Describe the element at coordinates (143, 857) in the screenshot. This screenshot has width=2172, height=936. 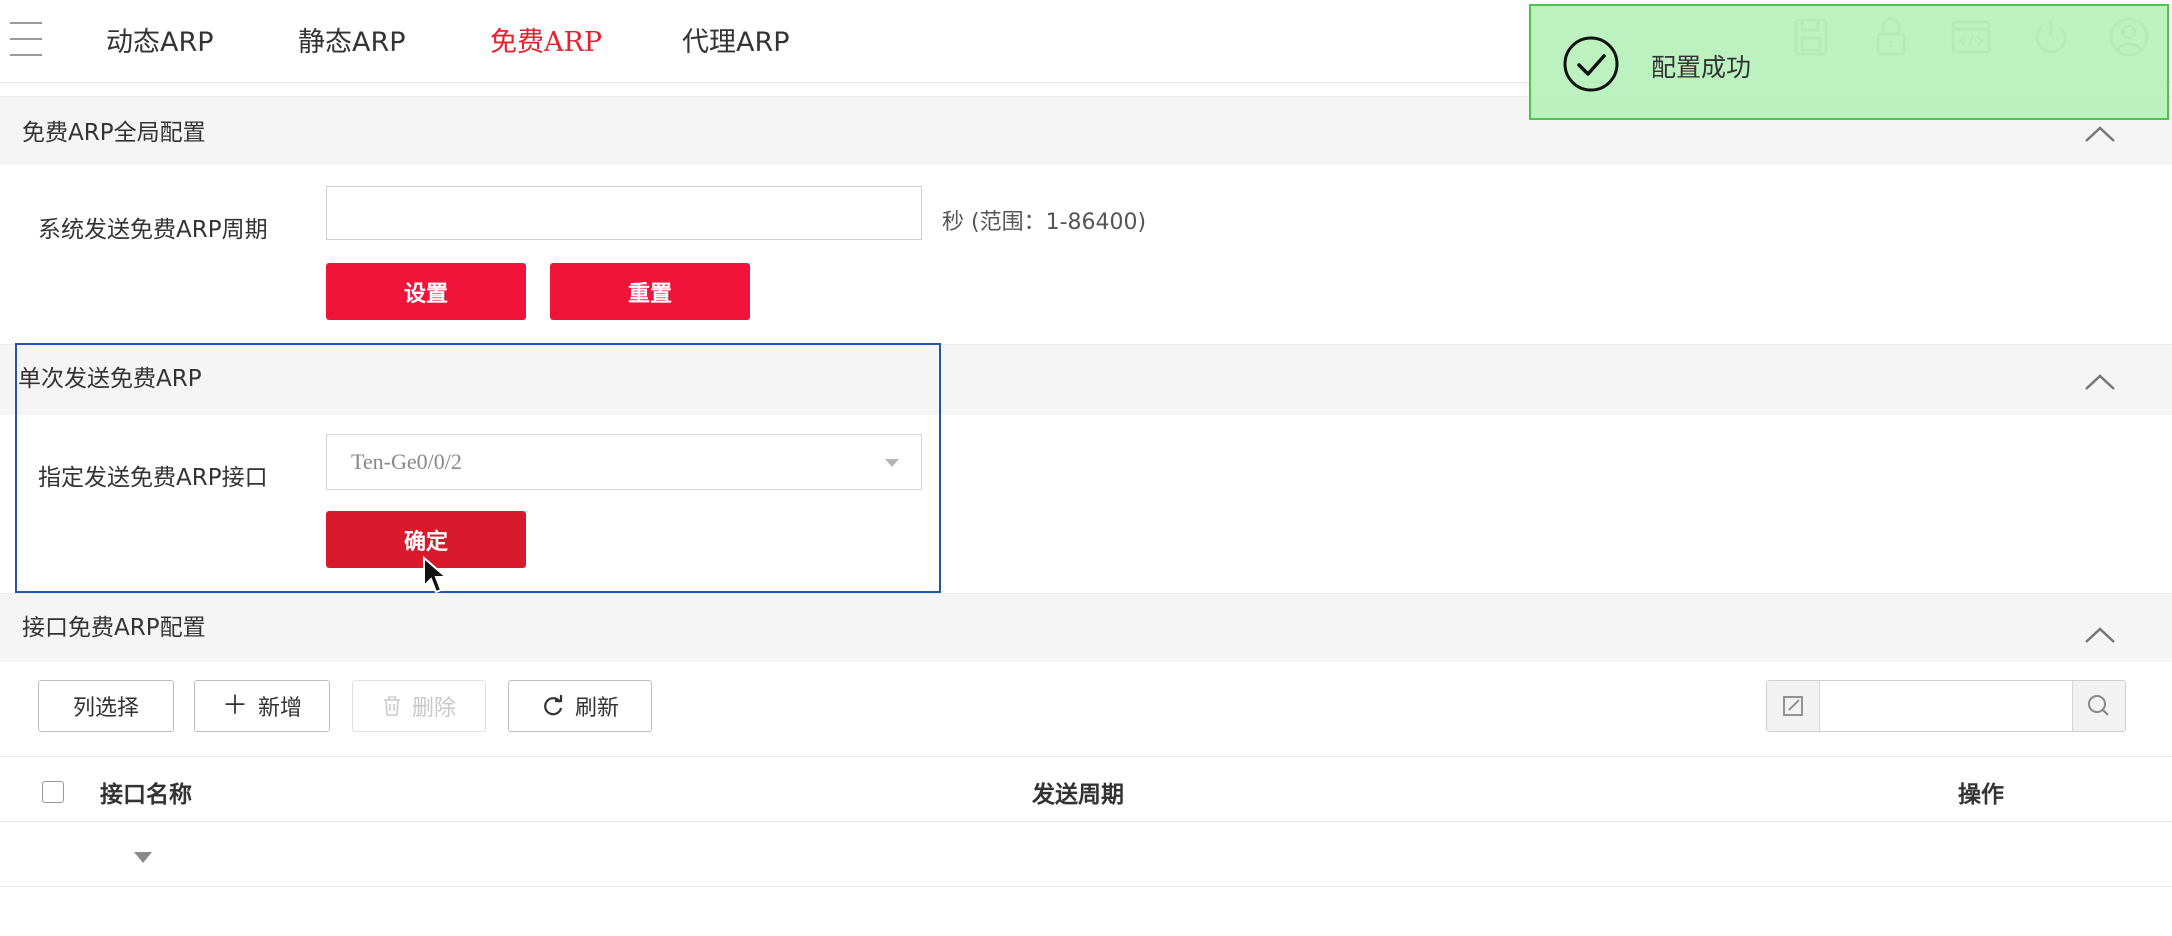
I see `expand-caret-icon` at that location.